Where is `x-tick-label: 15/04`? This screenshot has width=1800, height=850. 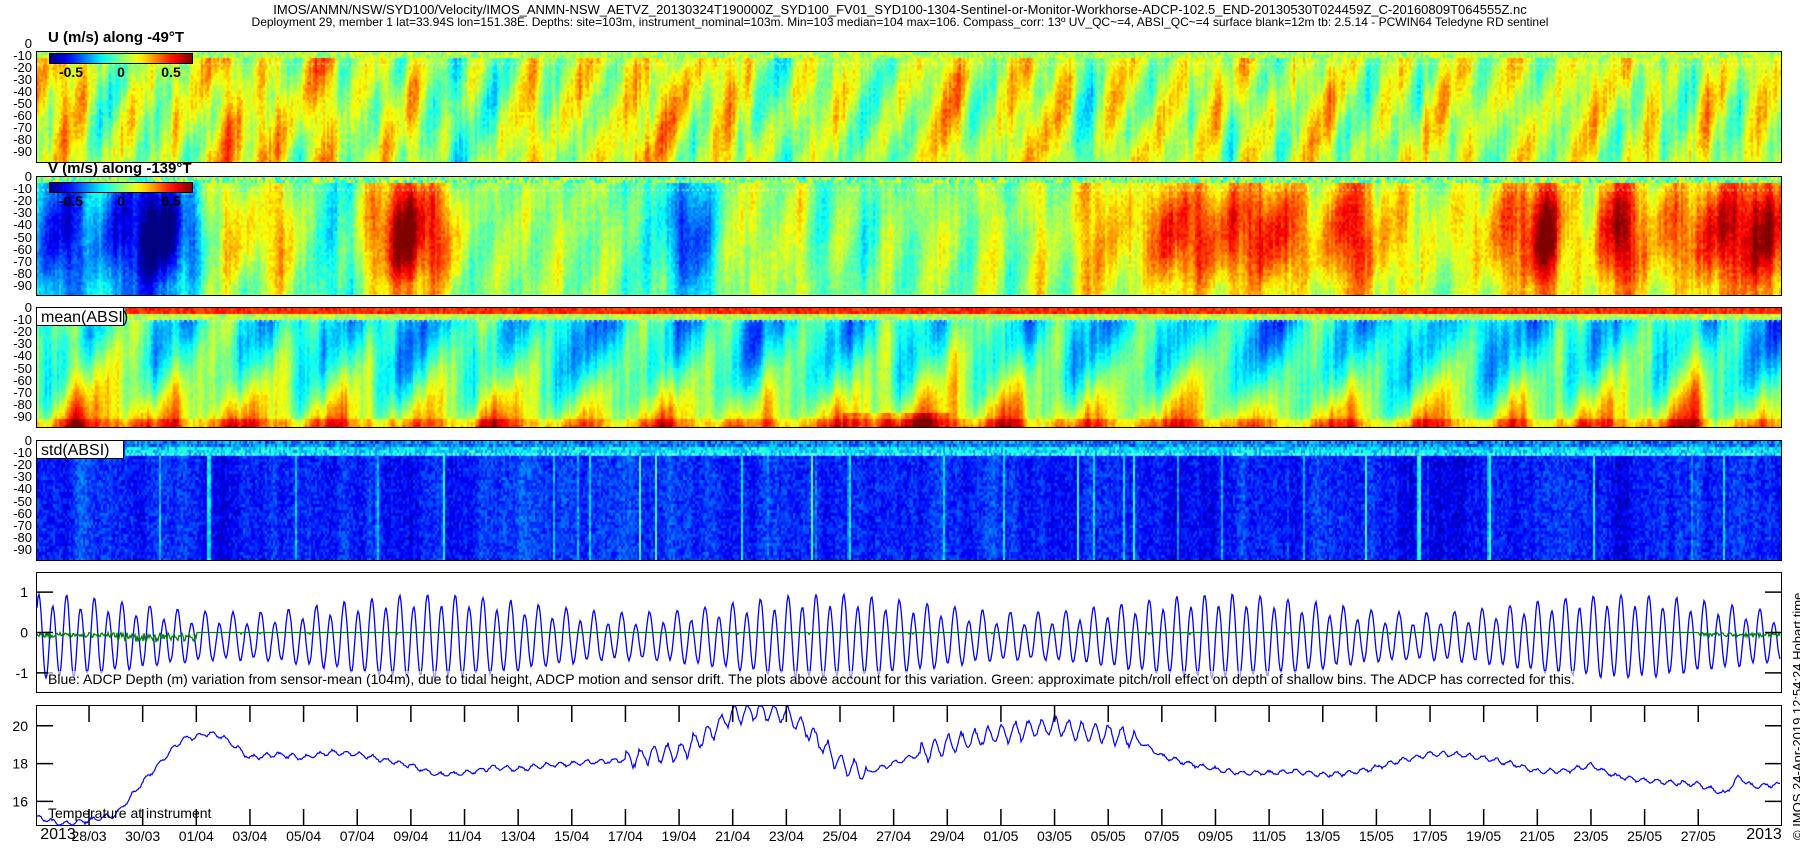
x-tick-label: 15/04 is located at coordinates (572, 836).